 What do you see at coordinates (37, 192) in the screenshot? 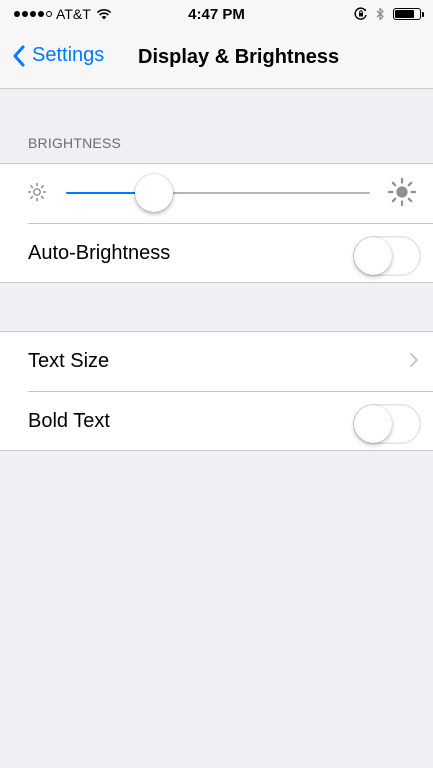
I see `sun-small-icon` at bounding box center [37, 192].